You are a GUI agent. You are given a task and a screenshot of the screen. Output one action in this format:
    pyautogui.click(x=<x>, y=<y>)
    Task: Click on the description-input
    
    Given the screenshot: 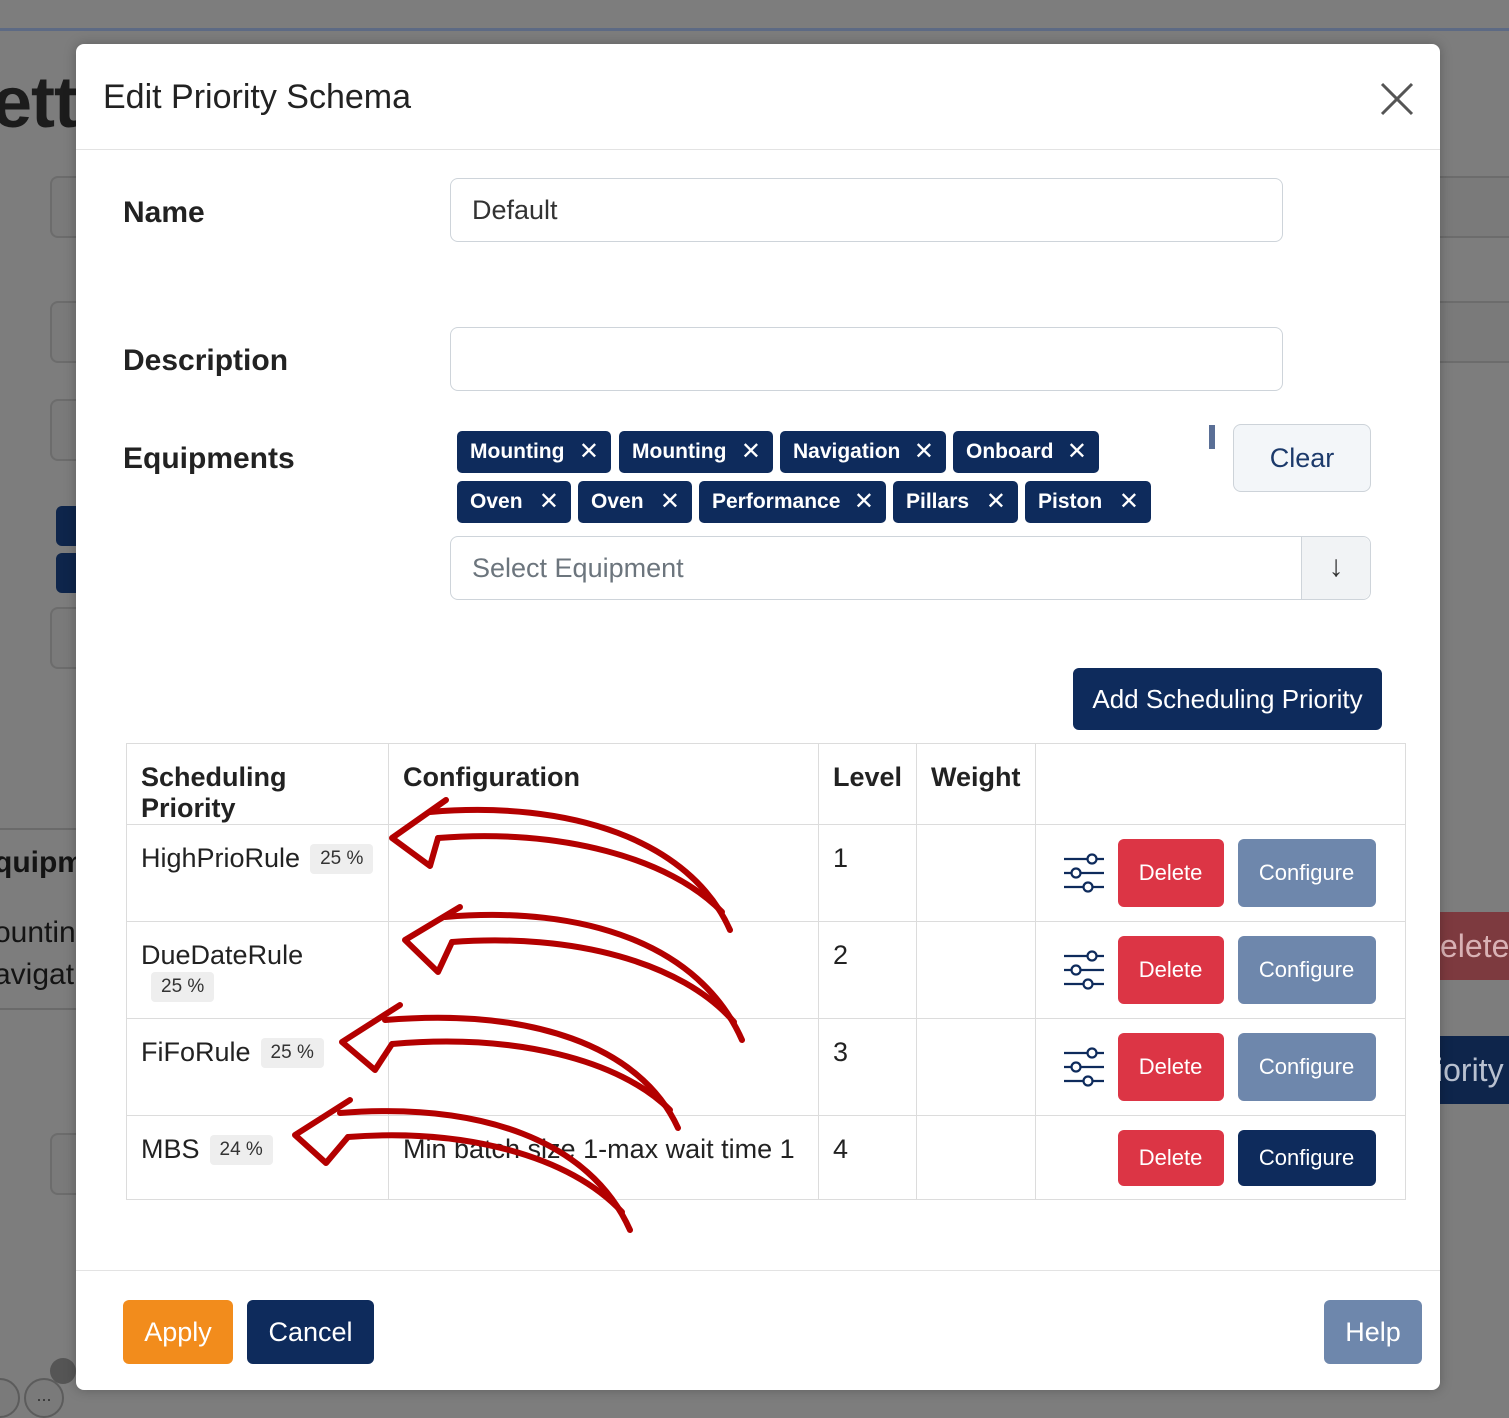 What is the action you would take?
    pyautogui.click(x=866, y=359)
    